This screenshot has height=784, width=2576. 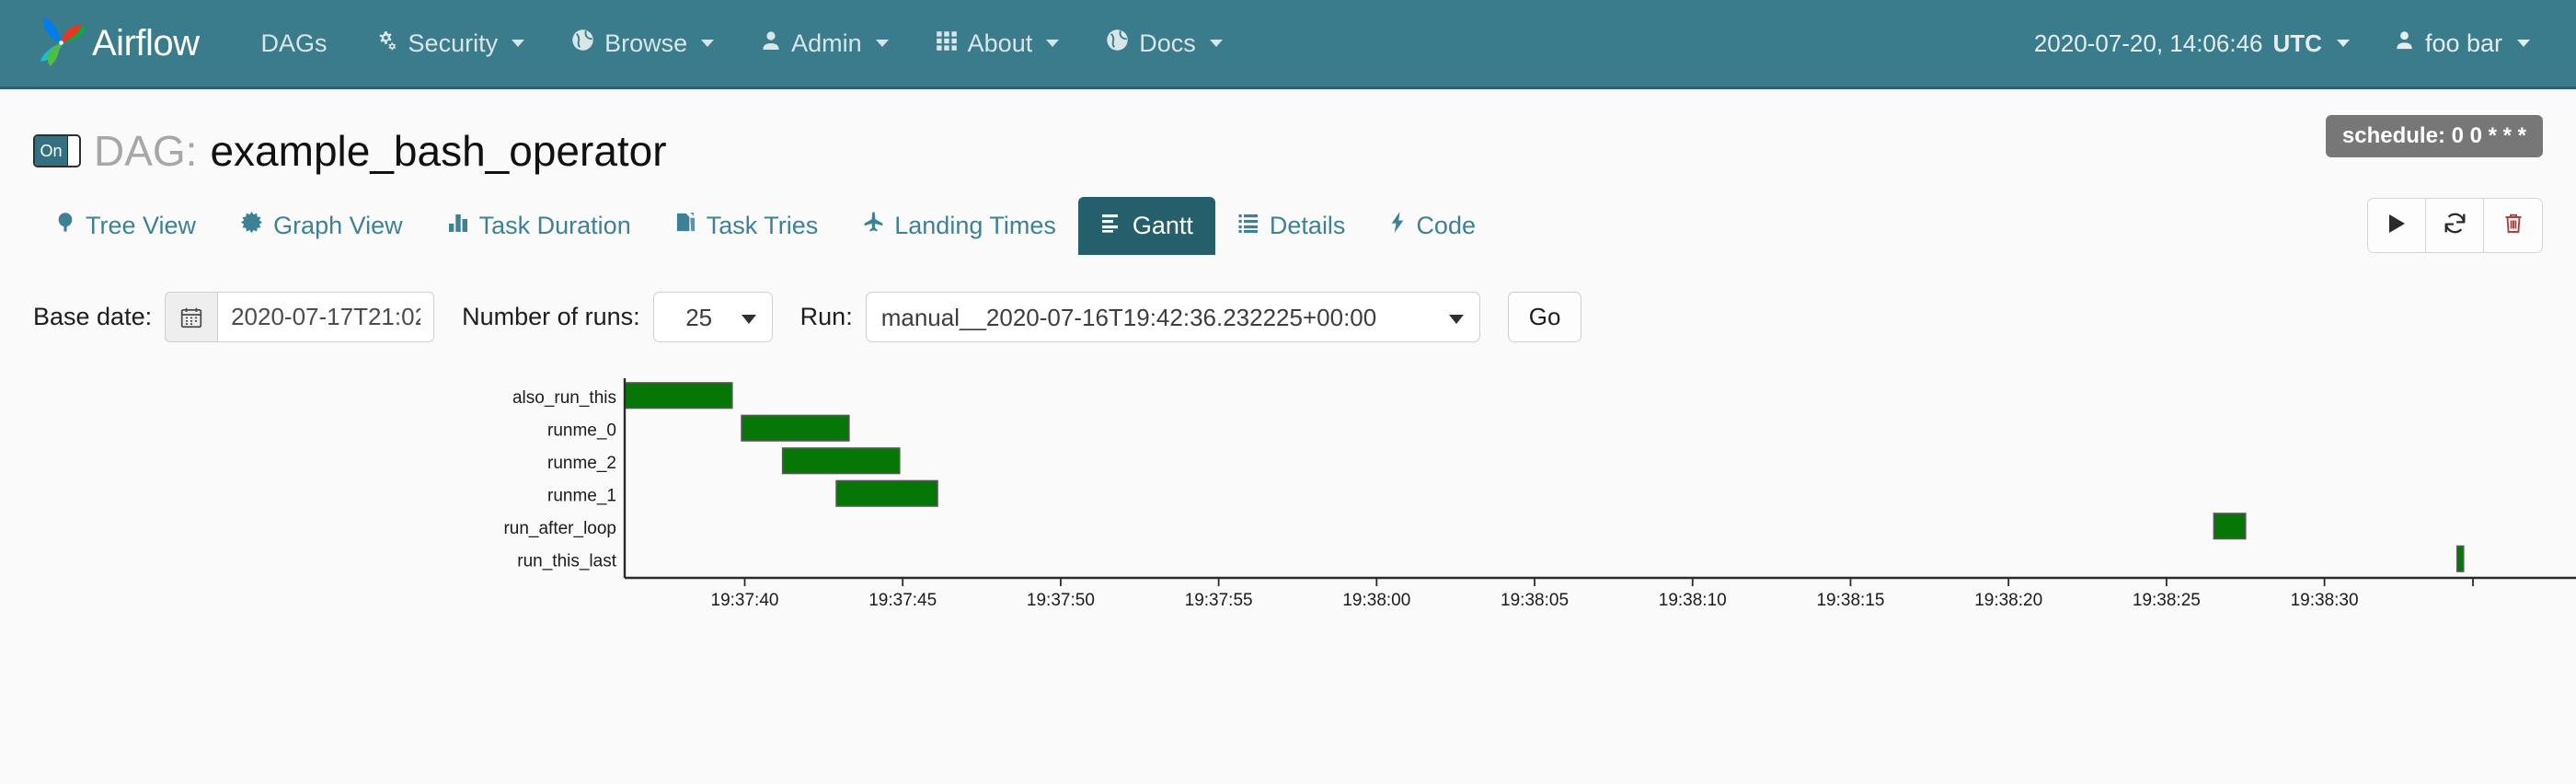 What do you see at coordinates (2008, 600) in the screenshot?
I see `gantt-x-tick-label: 19:38:20` at bounding box center [2008, 600].